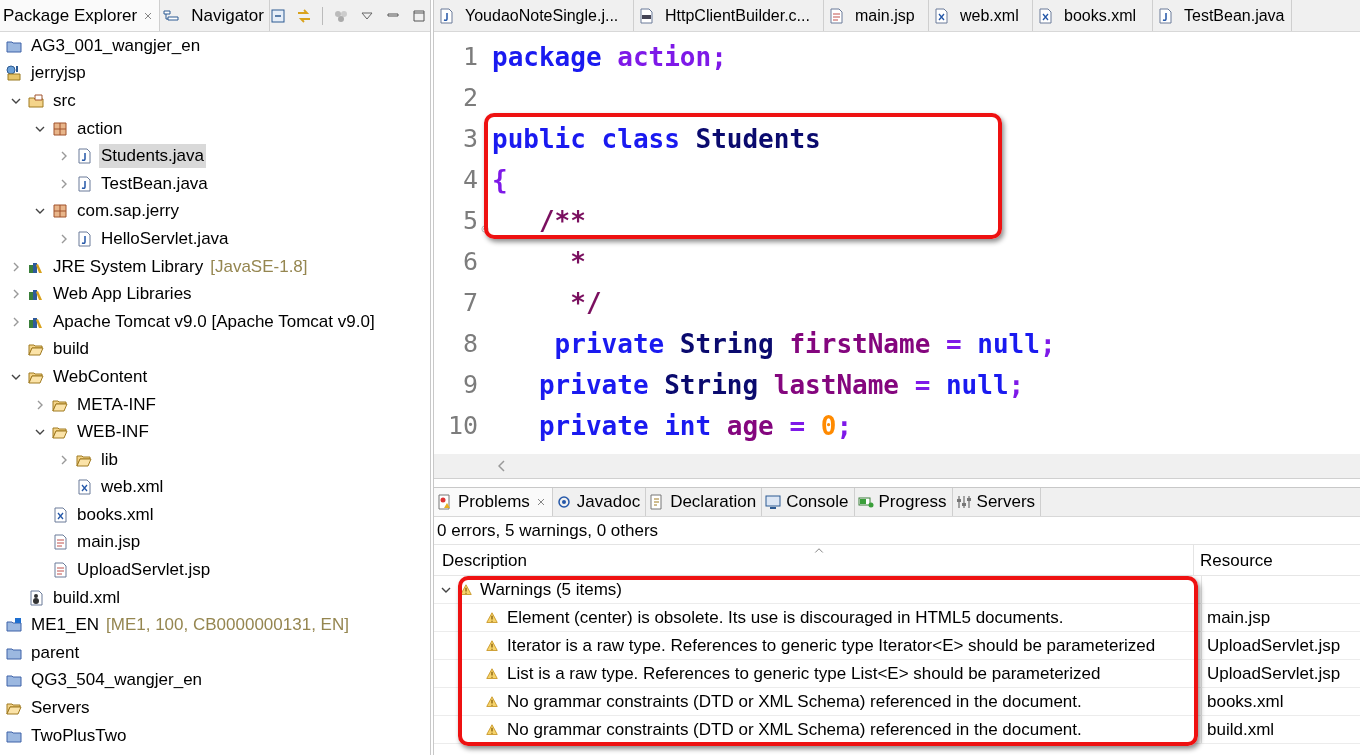  Describe the element at coordinates (64, 101) in the screenshot. I see `tree-item: src` at that location.